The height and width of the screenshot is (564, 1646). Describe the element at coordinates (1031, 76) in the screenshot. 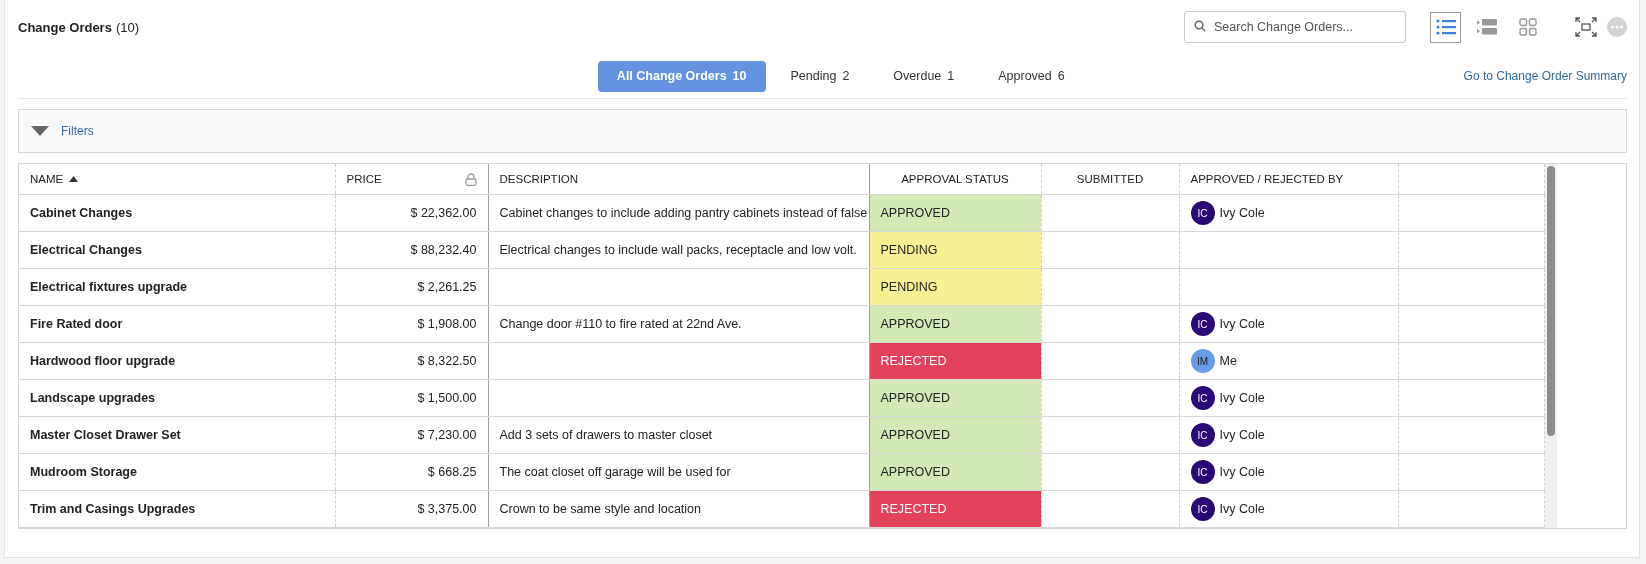

I see `filter-tab: Approved 6` at that location.